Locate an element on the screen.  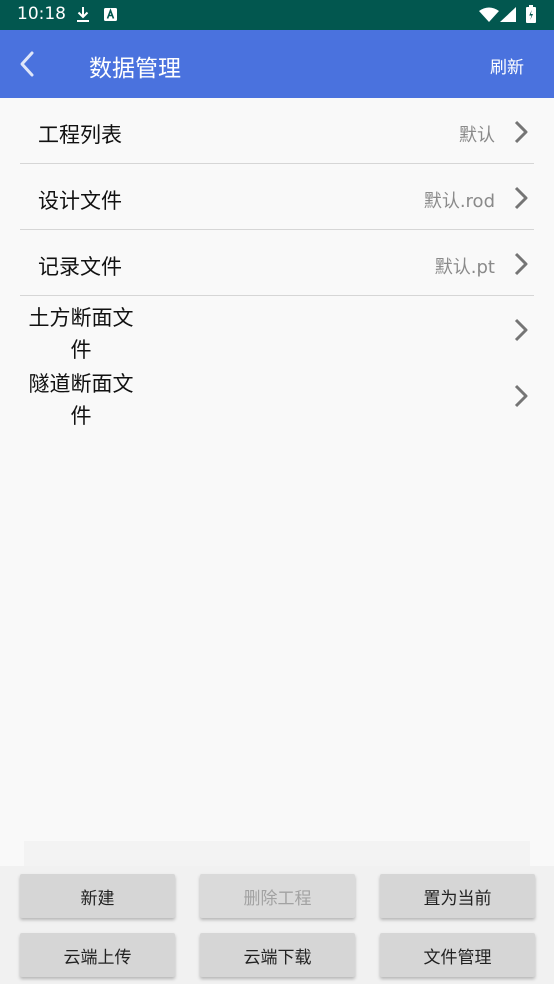
cloud-download-button: 云端下载 is located at coordinates (277, 955).